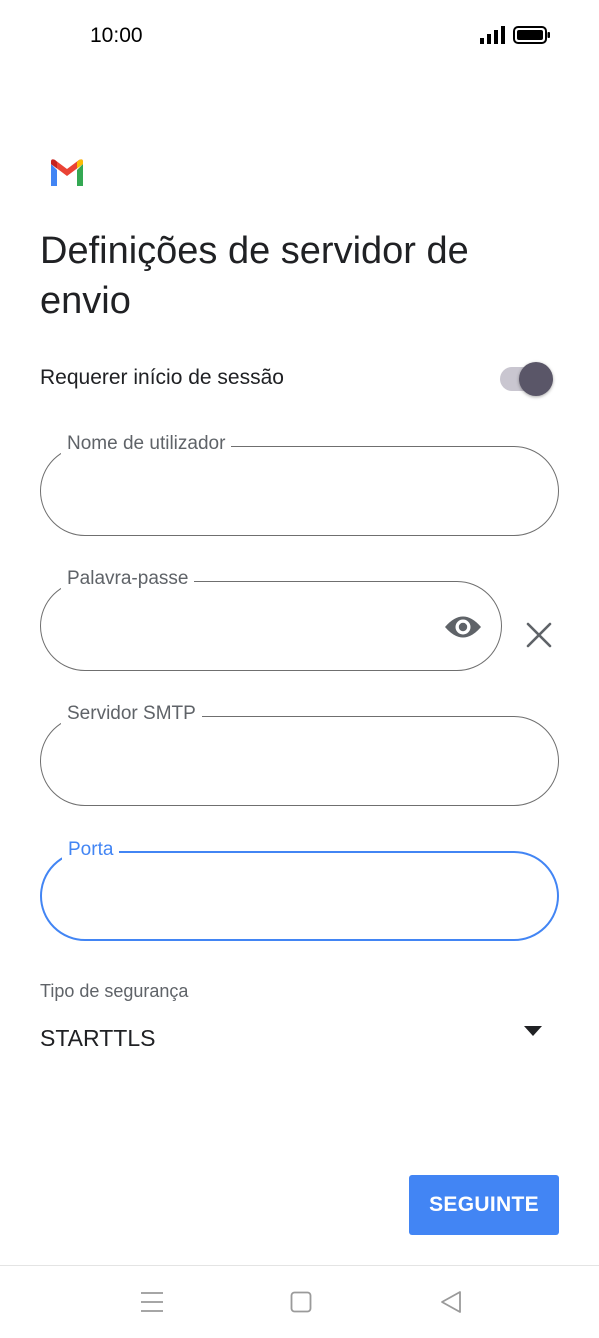 Image resolution: width=599 pixels, height=1338 pixels. I want to click on page-title: Definições de servidor de envio, so click(254, 276).